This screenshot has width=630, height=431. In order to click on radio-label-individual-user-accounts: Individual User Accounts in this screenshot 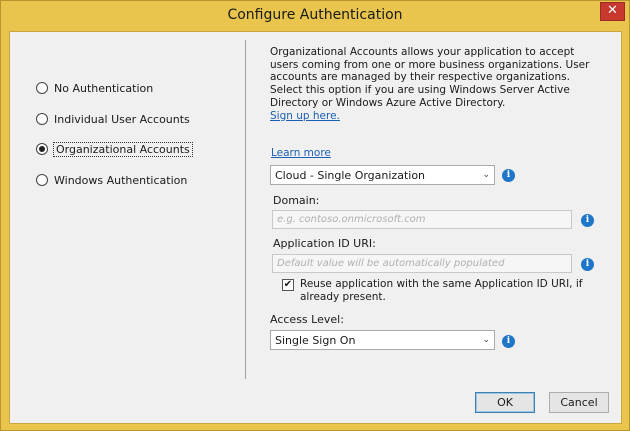, I will do `click(122, 119)`.